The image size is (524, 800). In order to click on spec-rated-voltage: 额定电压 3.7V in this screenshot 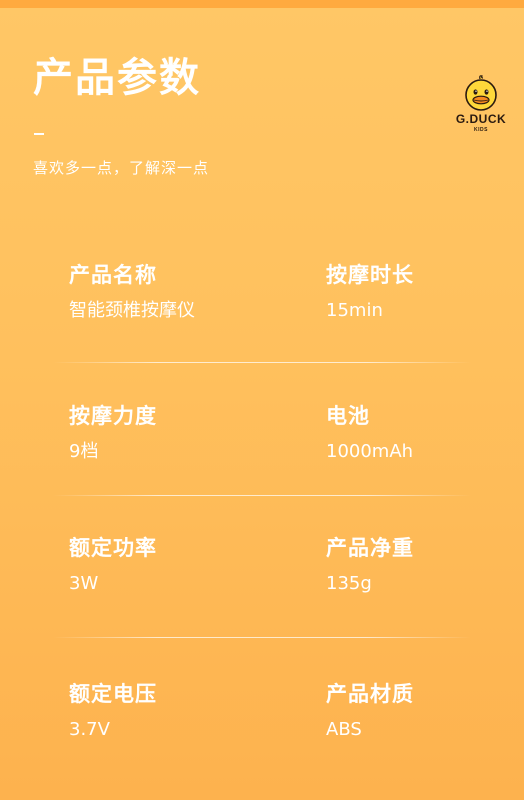, I will do `click(113, 711)`.